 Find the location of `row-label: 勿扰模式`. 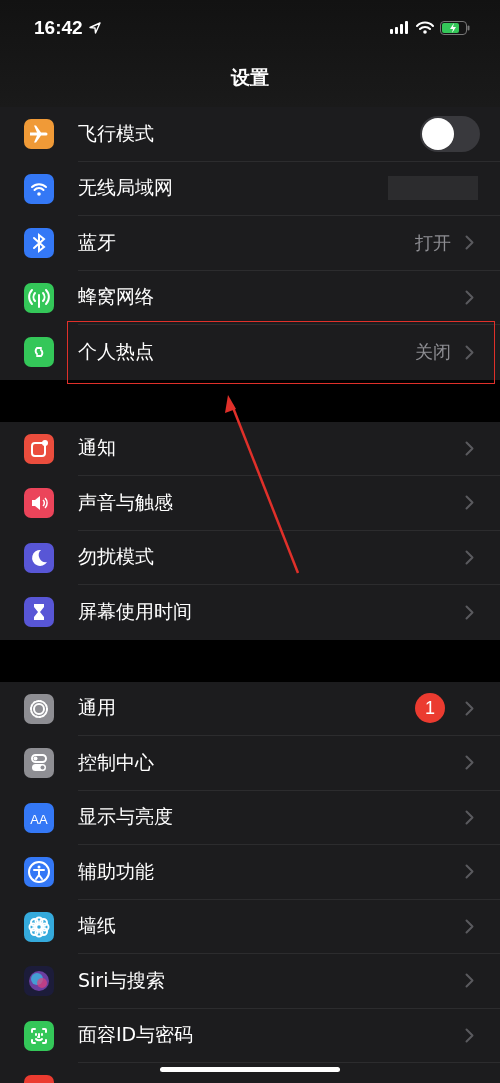

row-label: 勿扰模式 is located at coordinates (116, 557).